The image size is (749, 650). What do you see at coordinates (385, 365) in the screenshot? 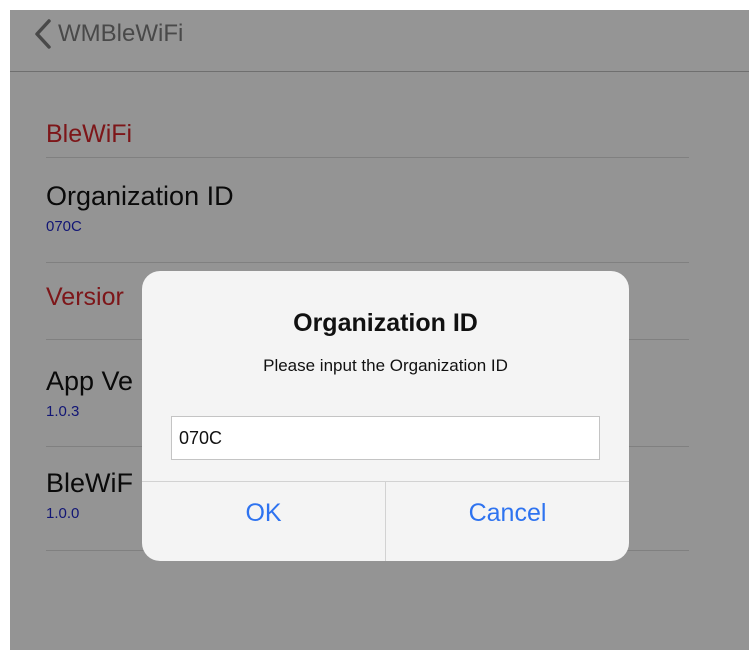
I see `dialog-message: Please input the Organization ID` at bounding box center [385, 365].